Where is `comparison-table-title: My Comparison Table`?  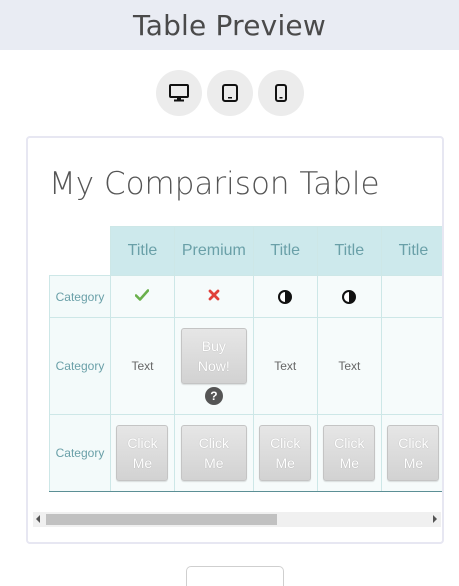 comparison-table-title: My Comparison Table is located at coordinates (214, 184).